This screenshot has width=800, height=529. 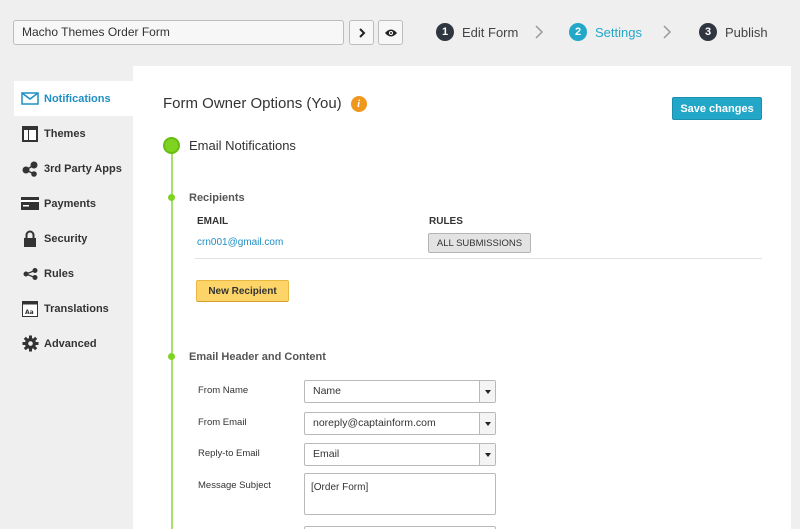 What do you see at coordinates (30, 99) in the screenshot?
I see `envelope-icon` at bounding box center [30, 99].